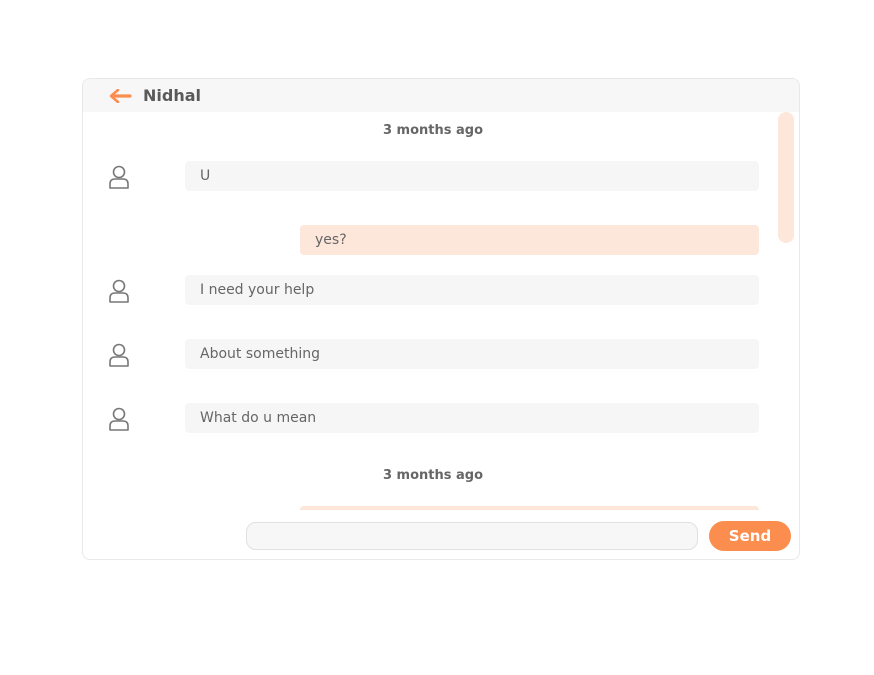 This screenshot has width=874, height=675. Describe the element at coordinates (472, 536) in the screenshot. I see `message-input` at that location.